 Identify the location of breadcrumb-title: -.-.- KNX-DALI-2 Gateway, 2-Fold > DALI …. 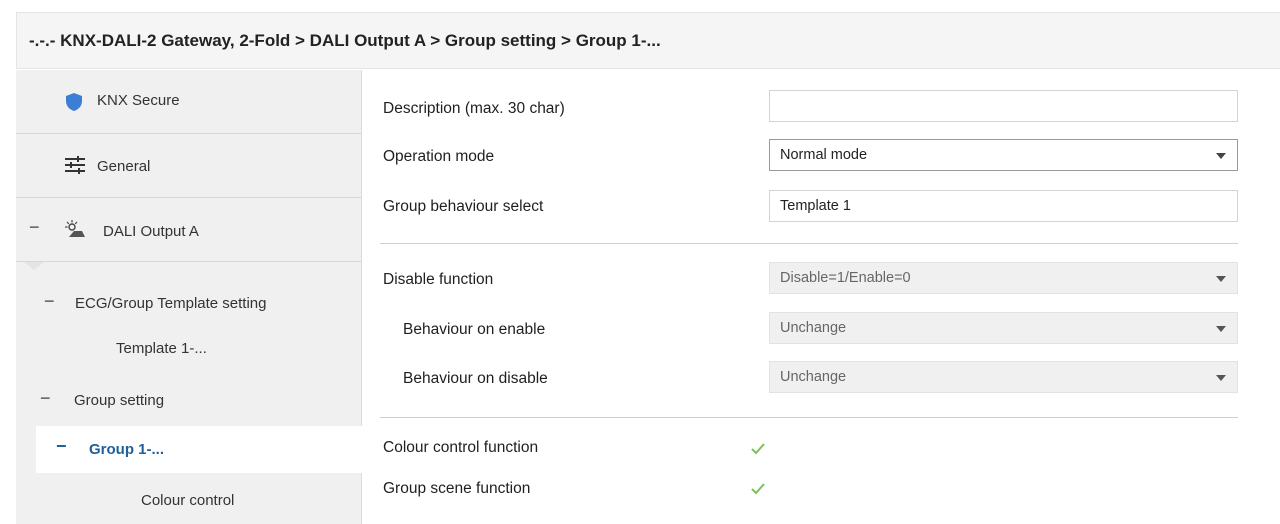
(648, 40).